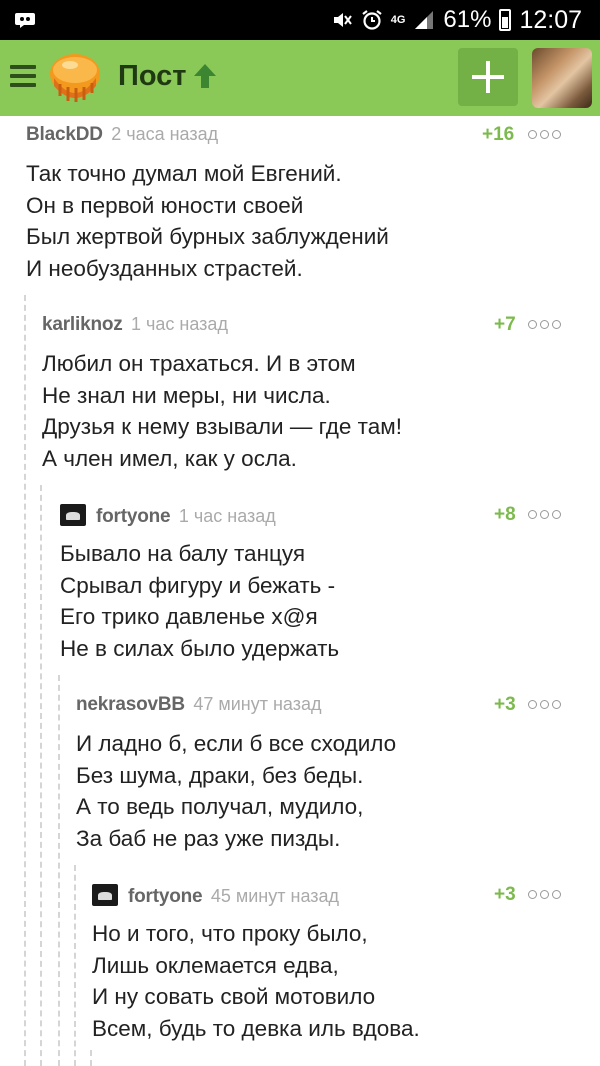 The height and width of the screenshot is (1066, 600). What do you see at coordinates (215, 965) in the screenshot?
I see `comment-line: Лишь оклемается едва,` at bounding box center [215, 965].